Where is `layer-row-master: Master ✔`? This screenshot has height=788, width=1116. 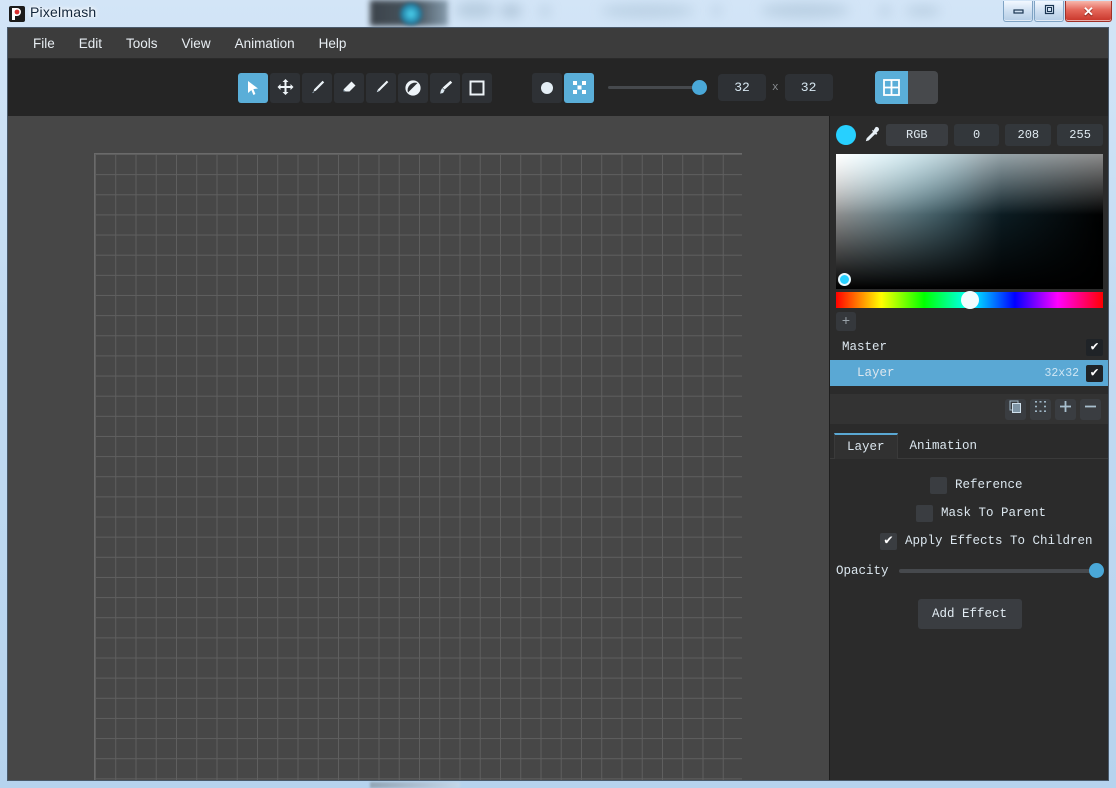
layer-row-master: Master ✔ is located at coordinates (969, 347).